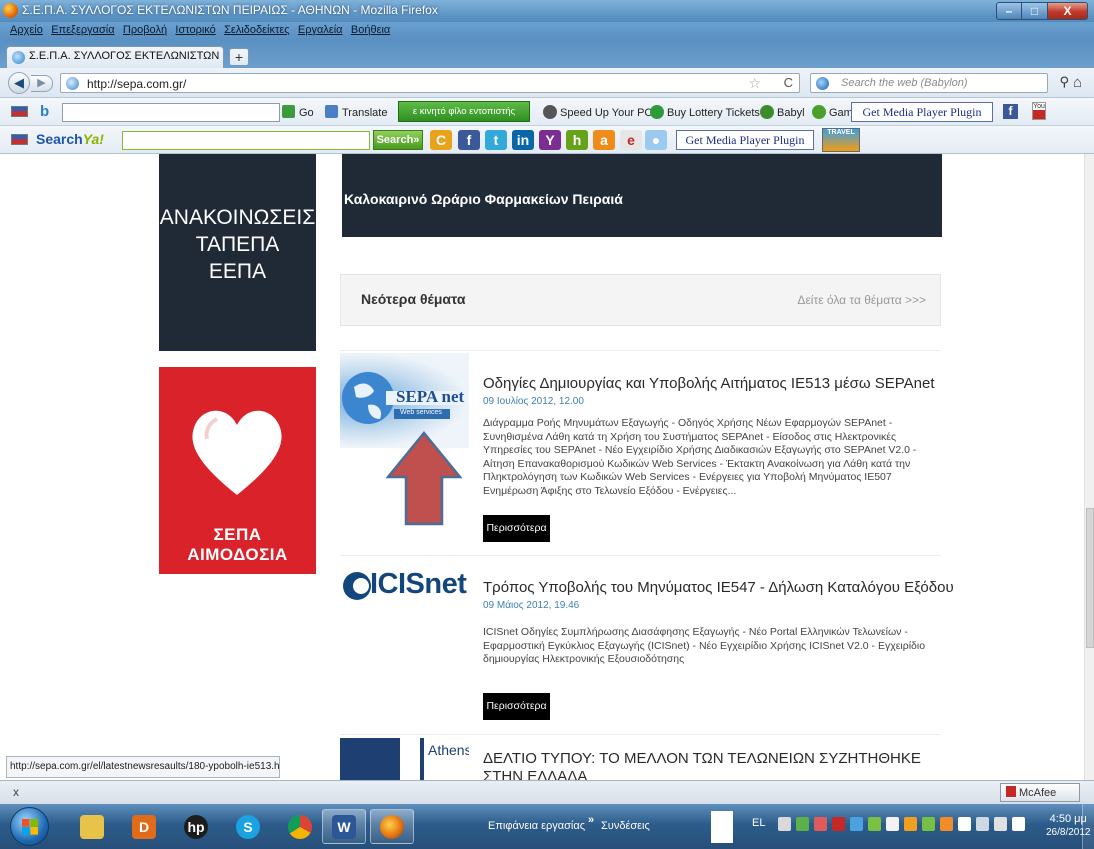 This screenshot has width=1094, height=849. I want to click on lottery-link: Buy Lottery Tickets, so click(705, 112).